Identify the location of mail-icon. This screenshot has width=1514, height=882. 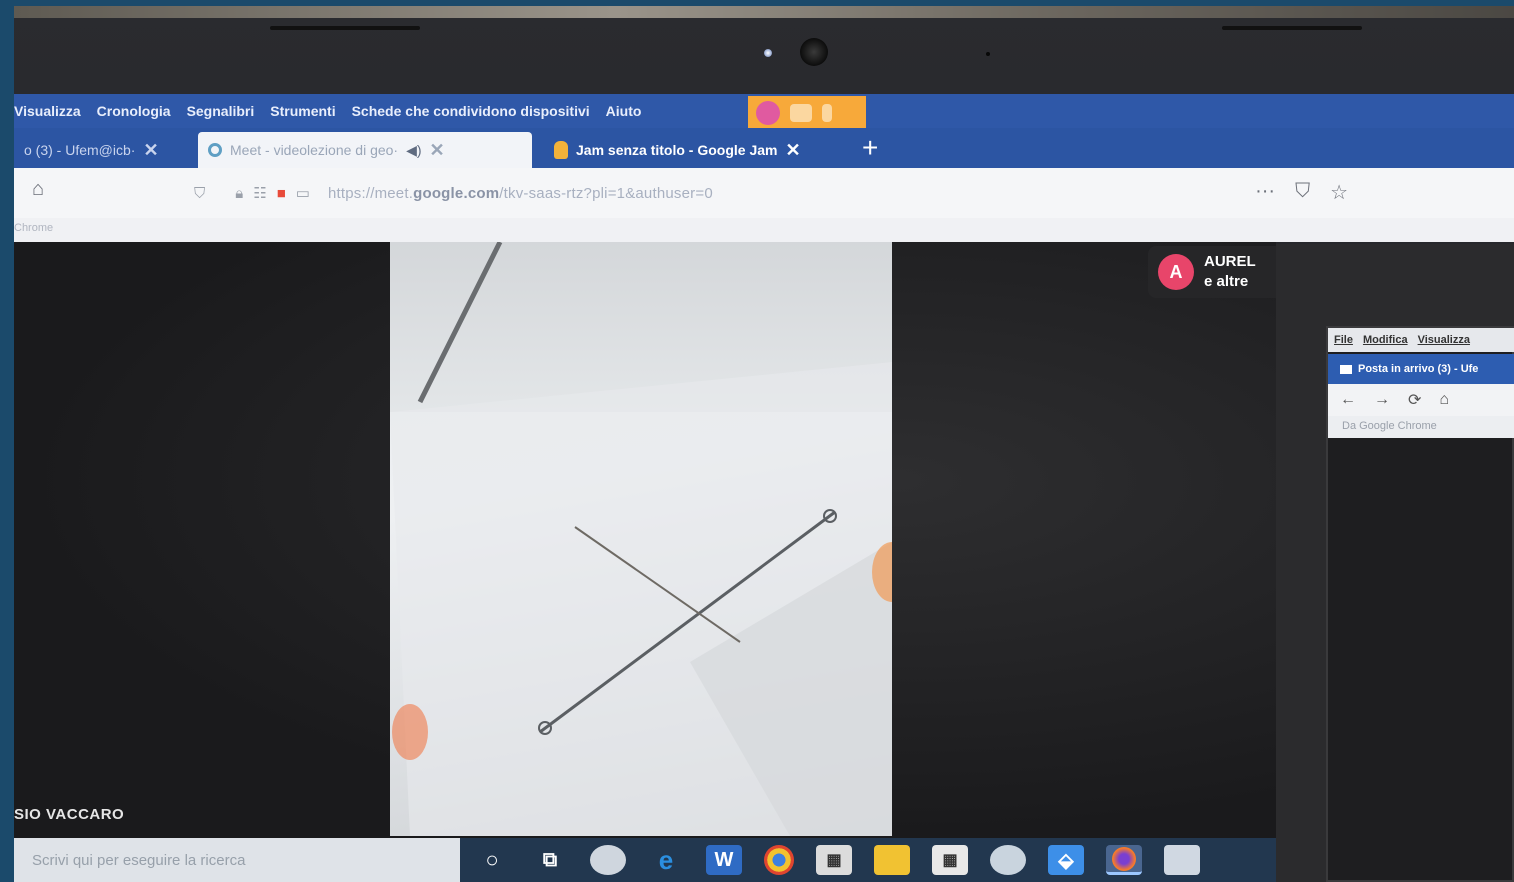
(1346, 369).